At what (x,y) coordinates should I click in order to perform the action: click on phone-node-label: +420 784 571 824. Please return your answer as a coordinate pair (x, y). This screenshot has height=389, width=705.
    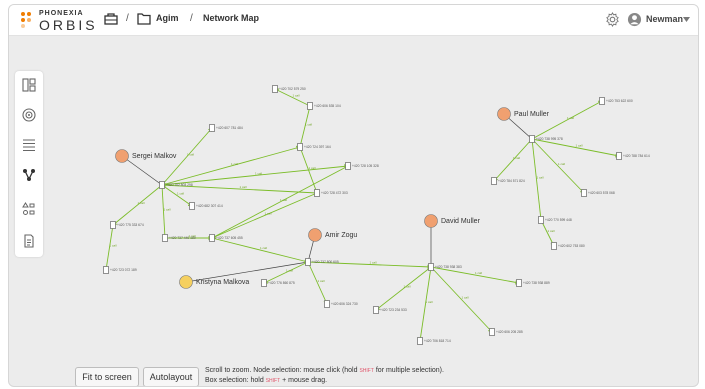
    Looking at the image, I should click on (511, 181).